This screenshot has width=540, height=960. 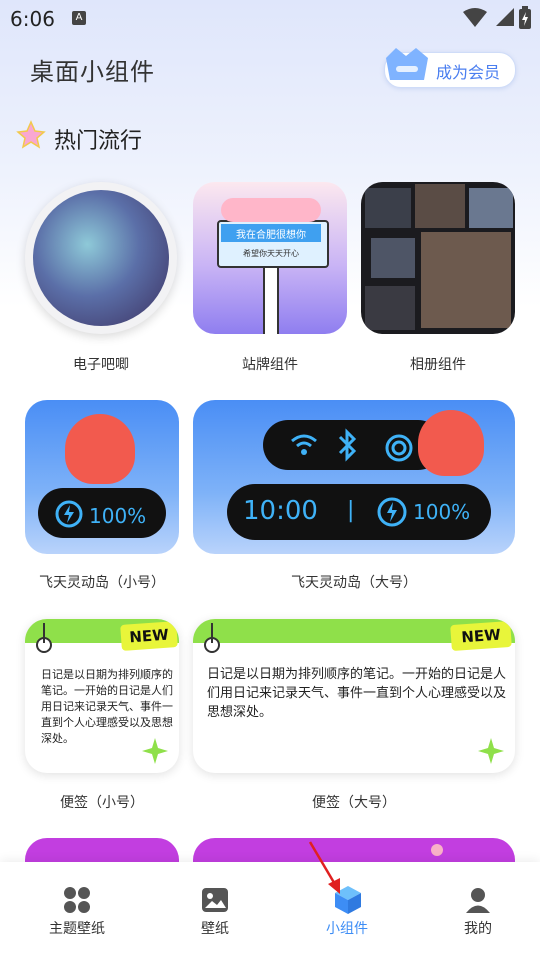 What do you see at coordinates (270, 18) in the screenshot?
I see `status-bar: 6:06 A` at bounding box center [270, 18].